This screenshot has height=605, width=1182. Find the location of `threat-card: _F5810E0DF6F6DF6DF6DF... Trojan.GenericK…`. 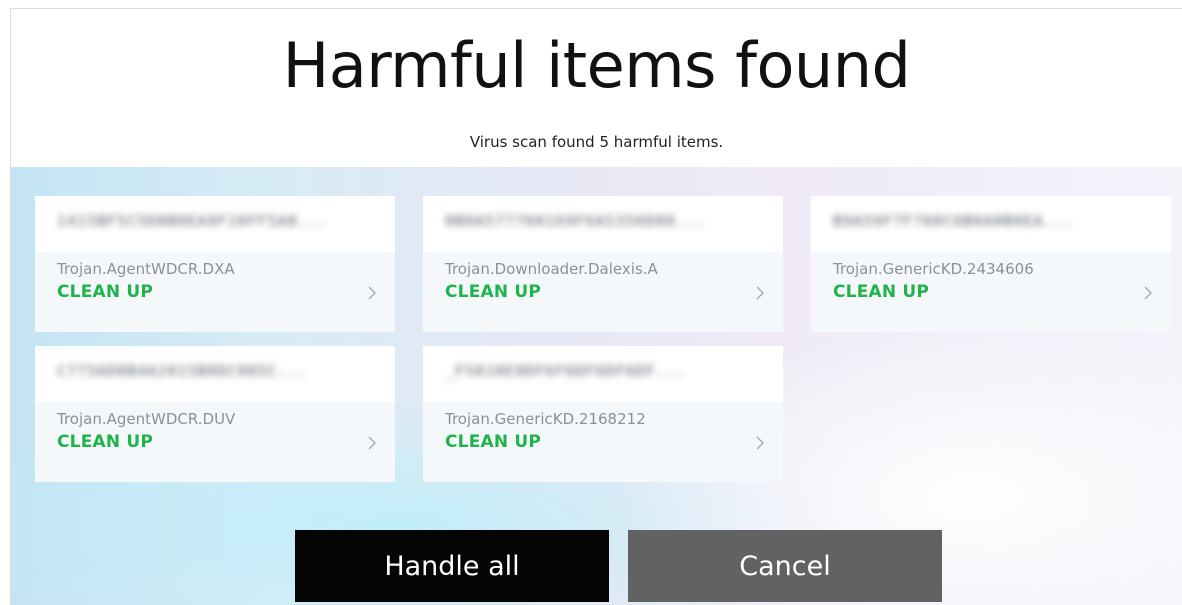

threat-card: _F5810E0DF6F6DF6DF6DF... Trojan.GenericK… is located at coordinates (603, 414).